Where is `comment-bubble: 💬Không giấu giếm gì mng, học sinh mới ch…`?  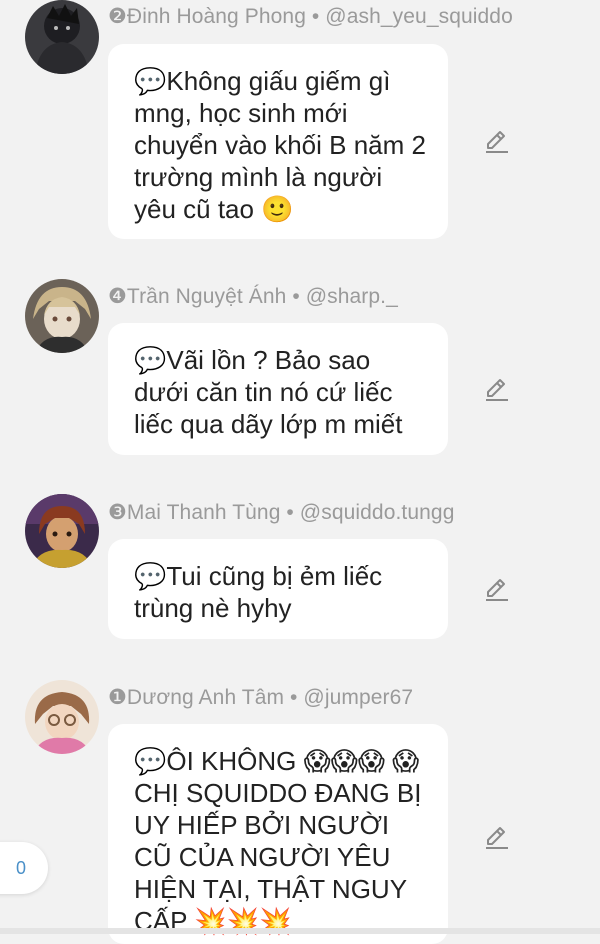
comment-bubble: 💬Không giấu giếm gì mng, học sinh mới ch… is located at coordinates (278, 141).